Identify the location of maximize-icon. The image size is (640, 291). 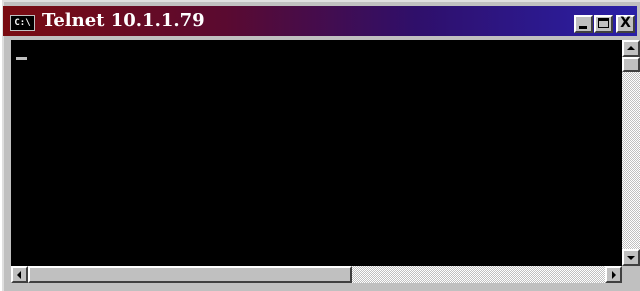
(603, 23).